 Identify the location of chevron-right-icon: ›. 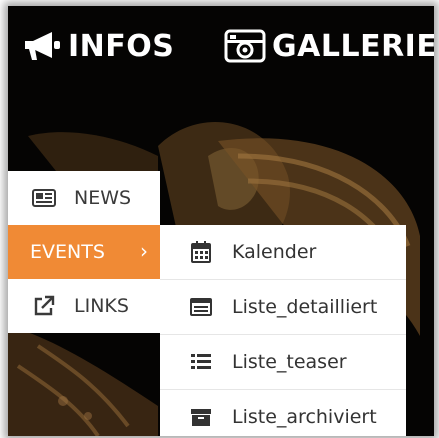
(144, 251).